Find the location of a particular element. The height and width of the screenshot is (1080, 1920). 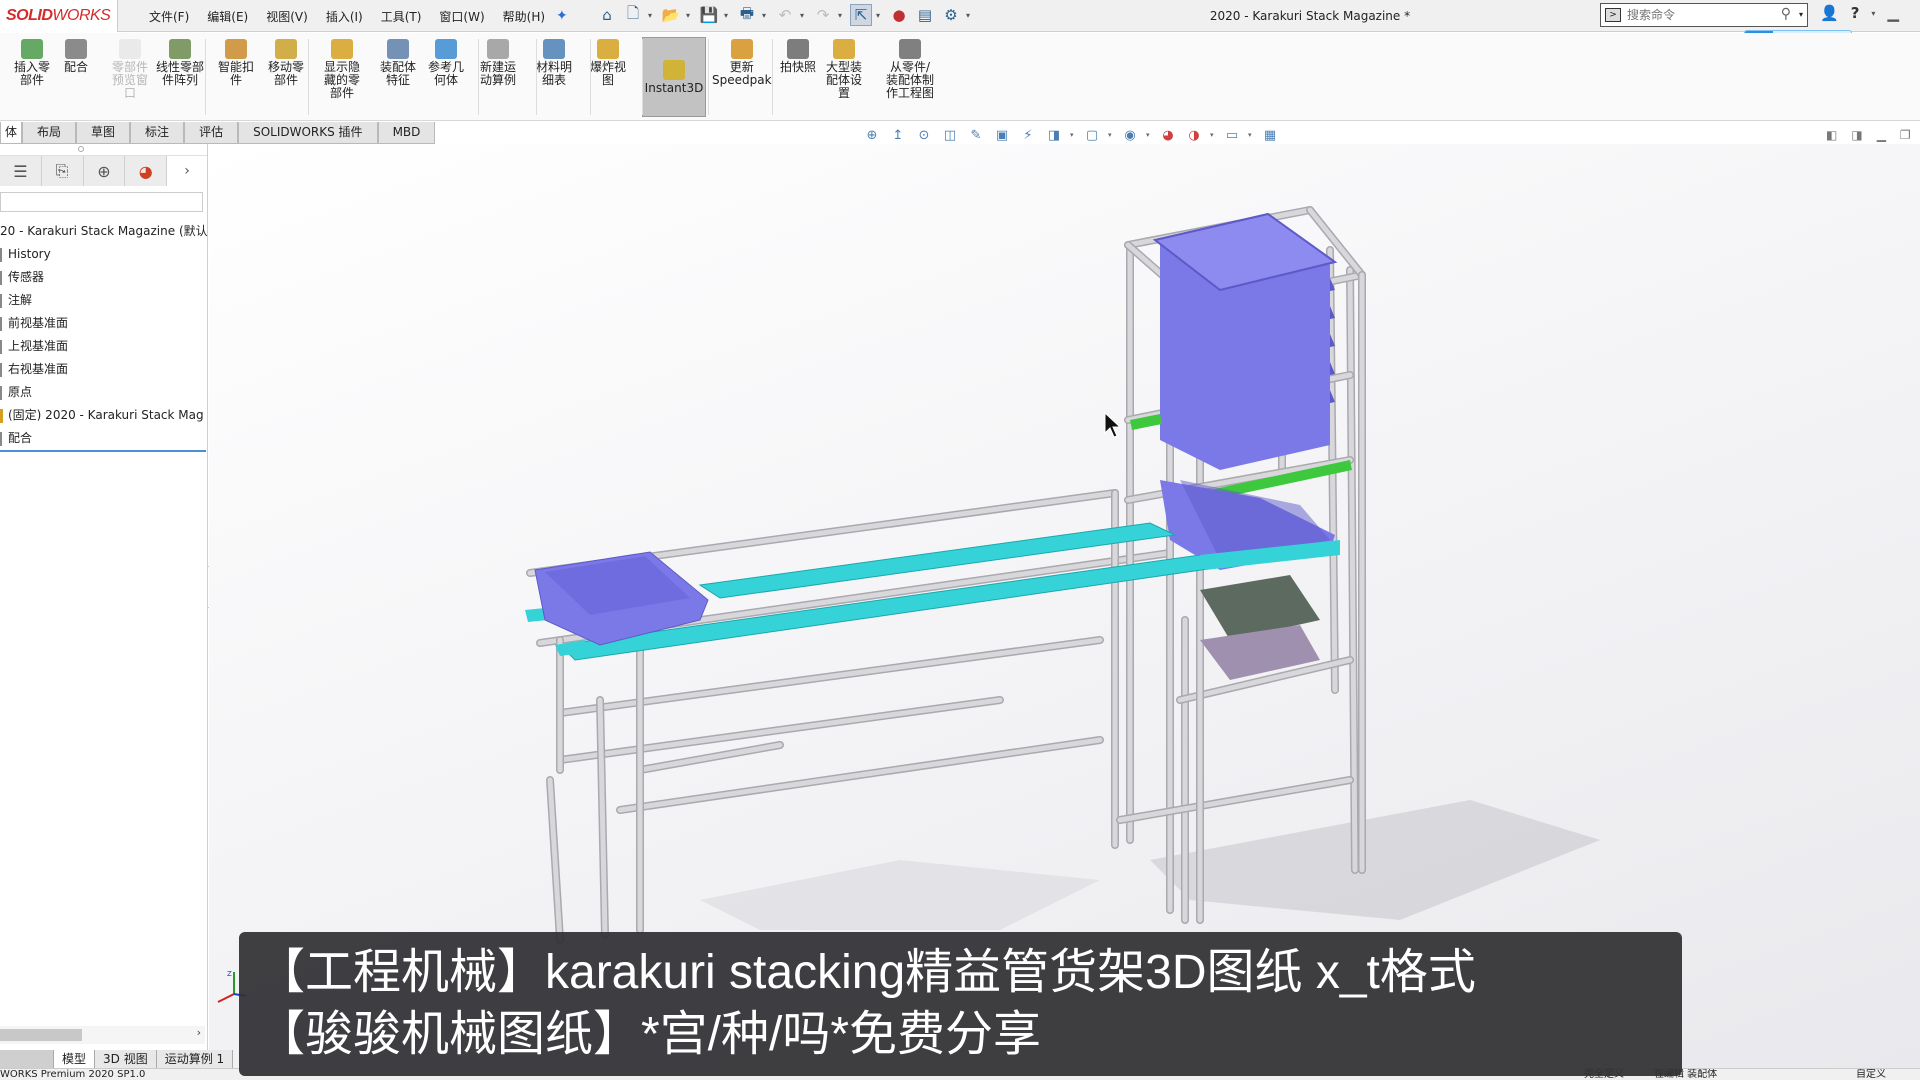

property-manager-icon: ⎘ is located at coordinates (62, 171).